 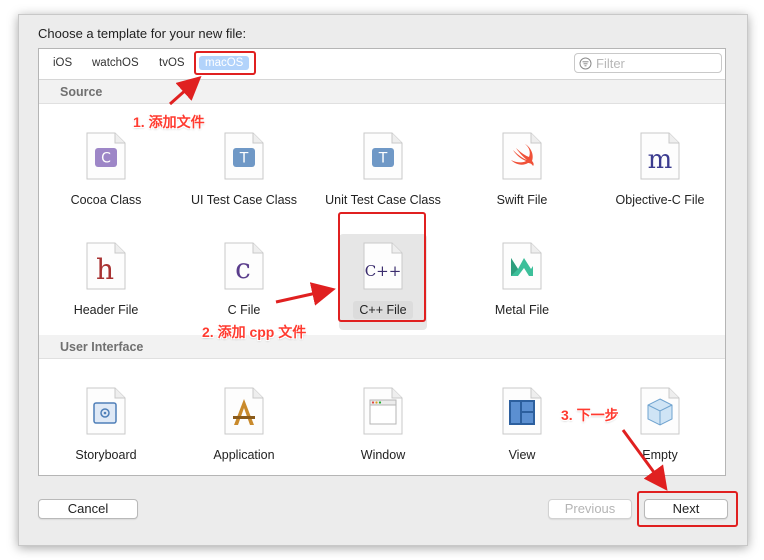 I want to click on arrow-to-macos, so click(x=185, y=91).